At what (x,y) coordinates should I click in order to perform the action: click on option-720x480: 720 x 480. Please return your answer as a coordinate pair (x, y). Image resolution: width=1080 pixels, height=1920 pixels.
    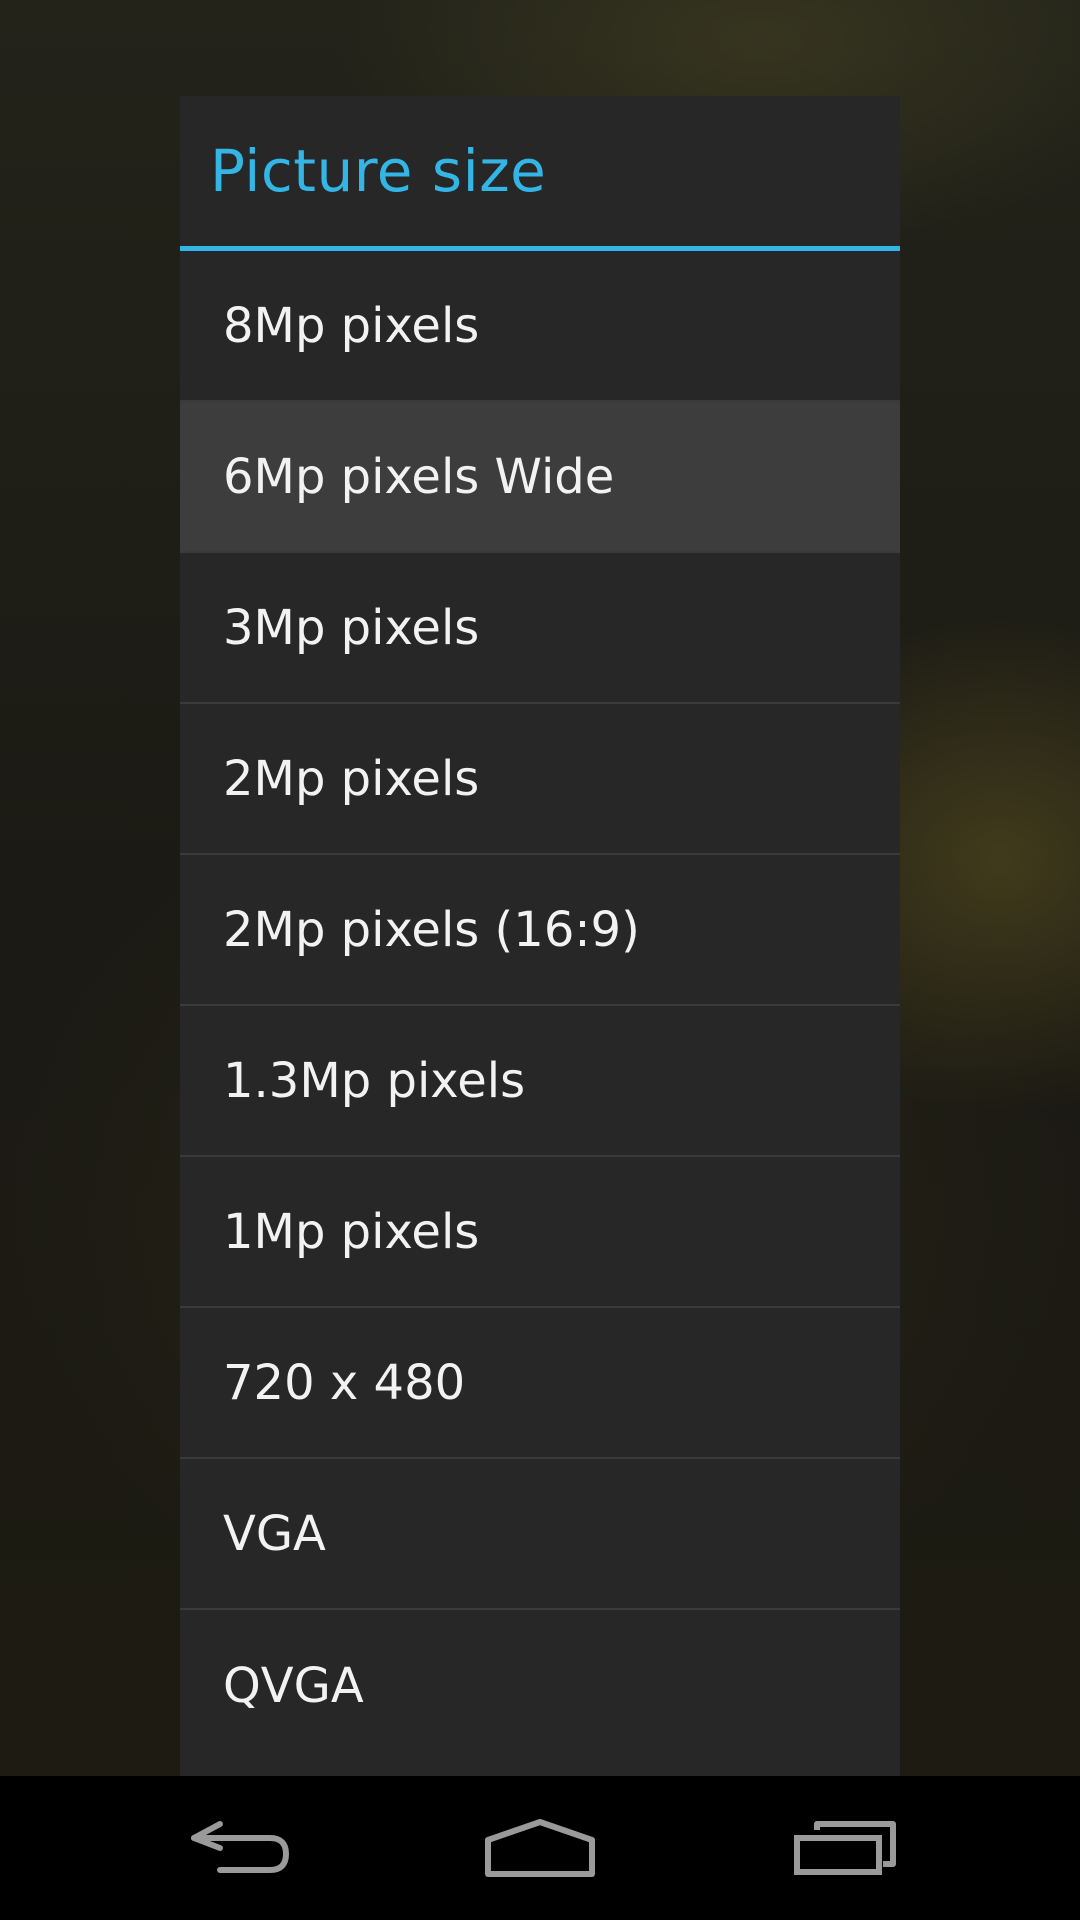
    Looking at the image, I should click on (540, 1383).